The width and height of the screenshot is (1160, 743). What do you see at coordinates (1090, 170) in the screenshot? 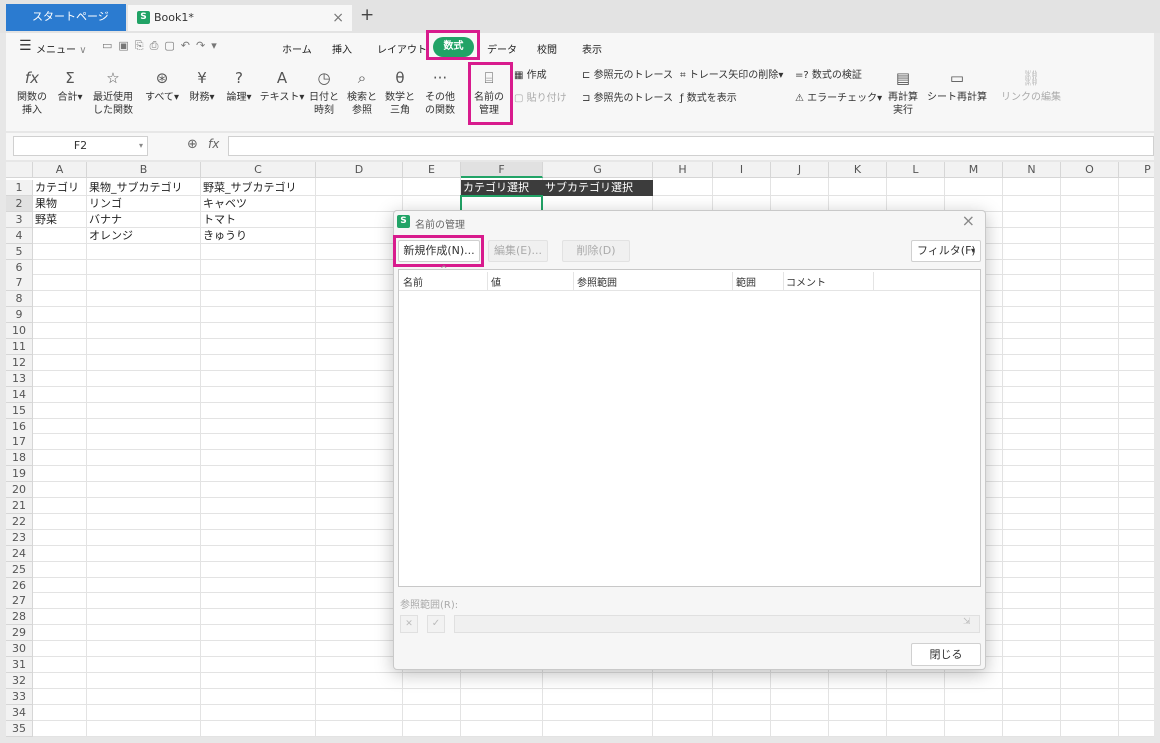
I see `column-header-O: O` at bounding box center [1090, 170].